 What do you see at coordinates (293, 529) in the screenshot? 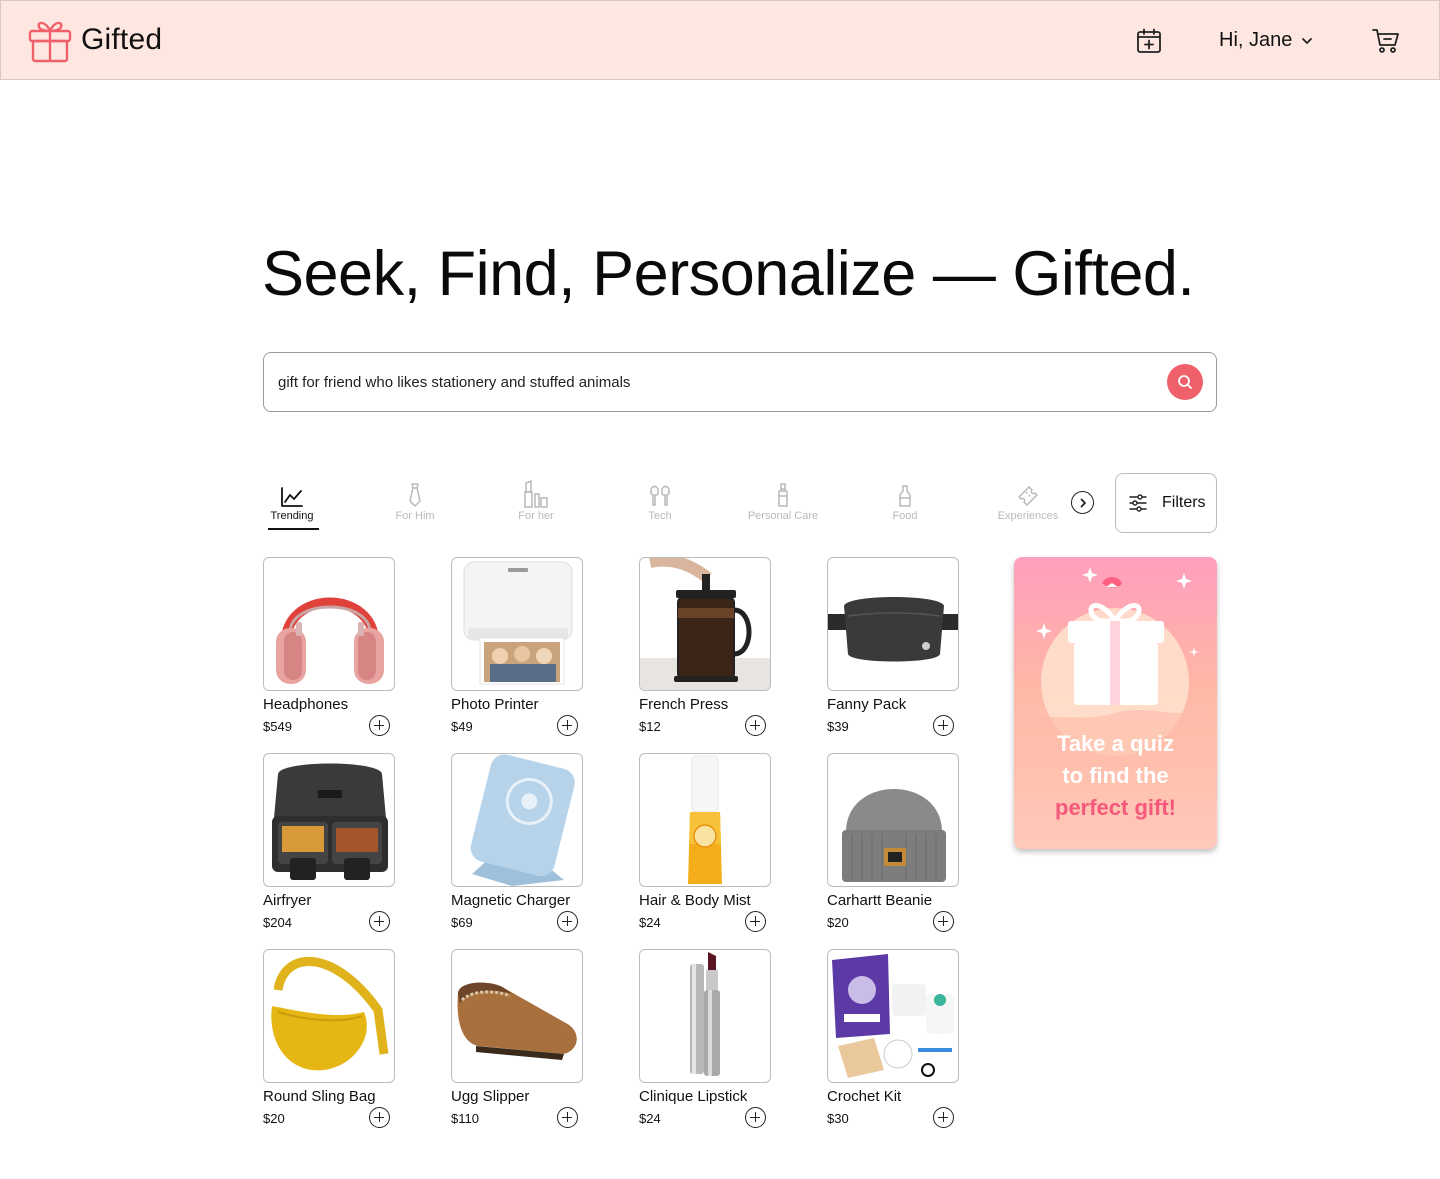
I see `active-tab-indicator` at bounding box center [293, 529].